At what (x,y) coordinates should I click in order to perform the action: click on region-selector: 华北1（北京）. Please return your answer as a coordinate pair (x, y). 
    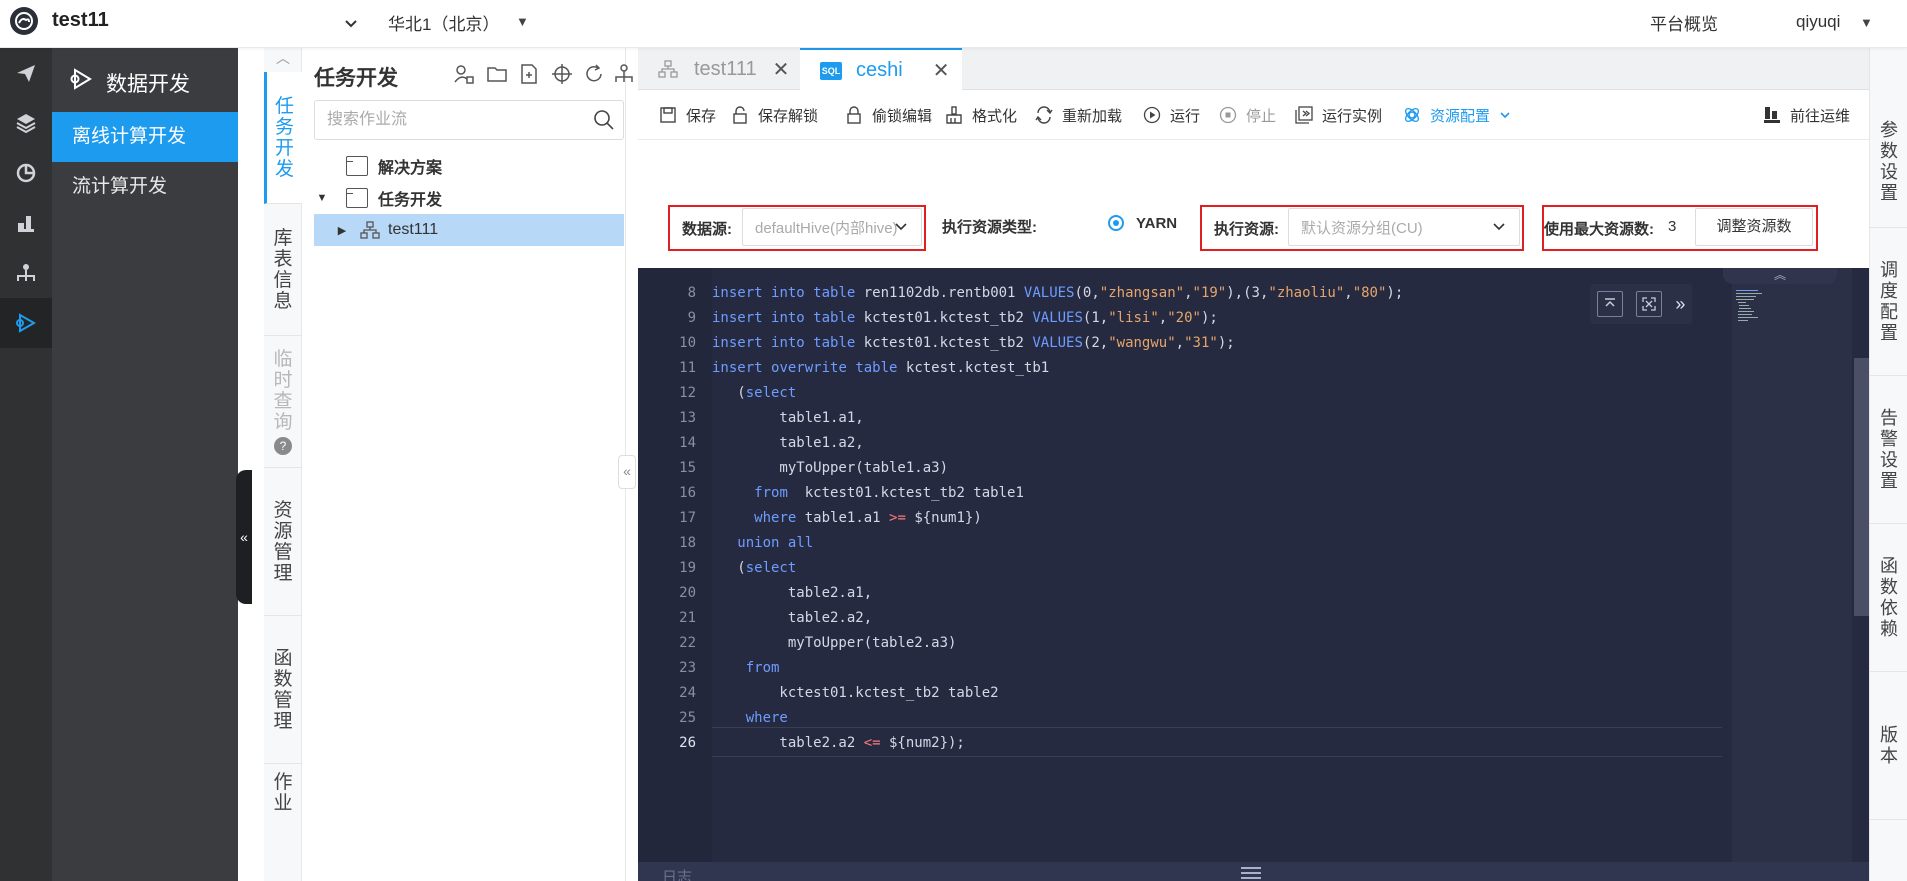
    Looking at the image, I should click on (443, 22).